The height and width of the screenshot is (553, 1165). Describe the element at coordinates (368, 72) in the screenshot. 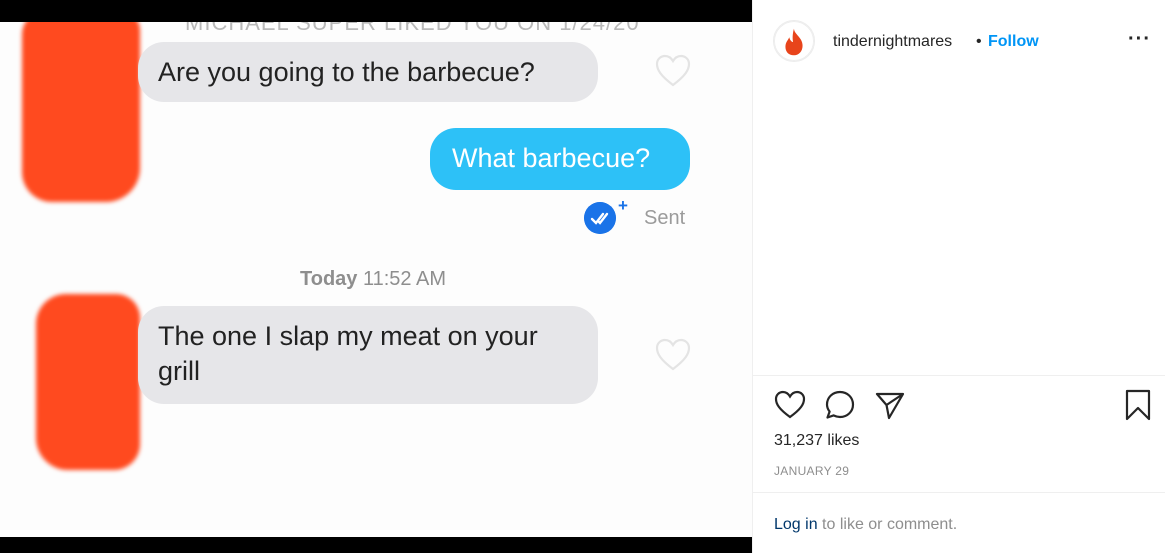

I see `message-bubble-incoming: Are you going to the barbecue?` at that location.